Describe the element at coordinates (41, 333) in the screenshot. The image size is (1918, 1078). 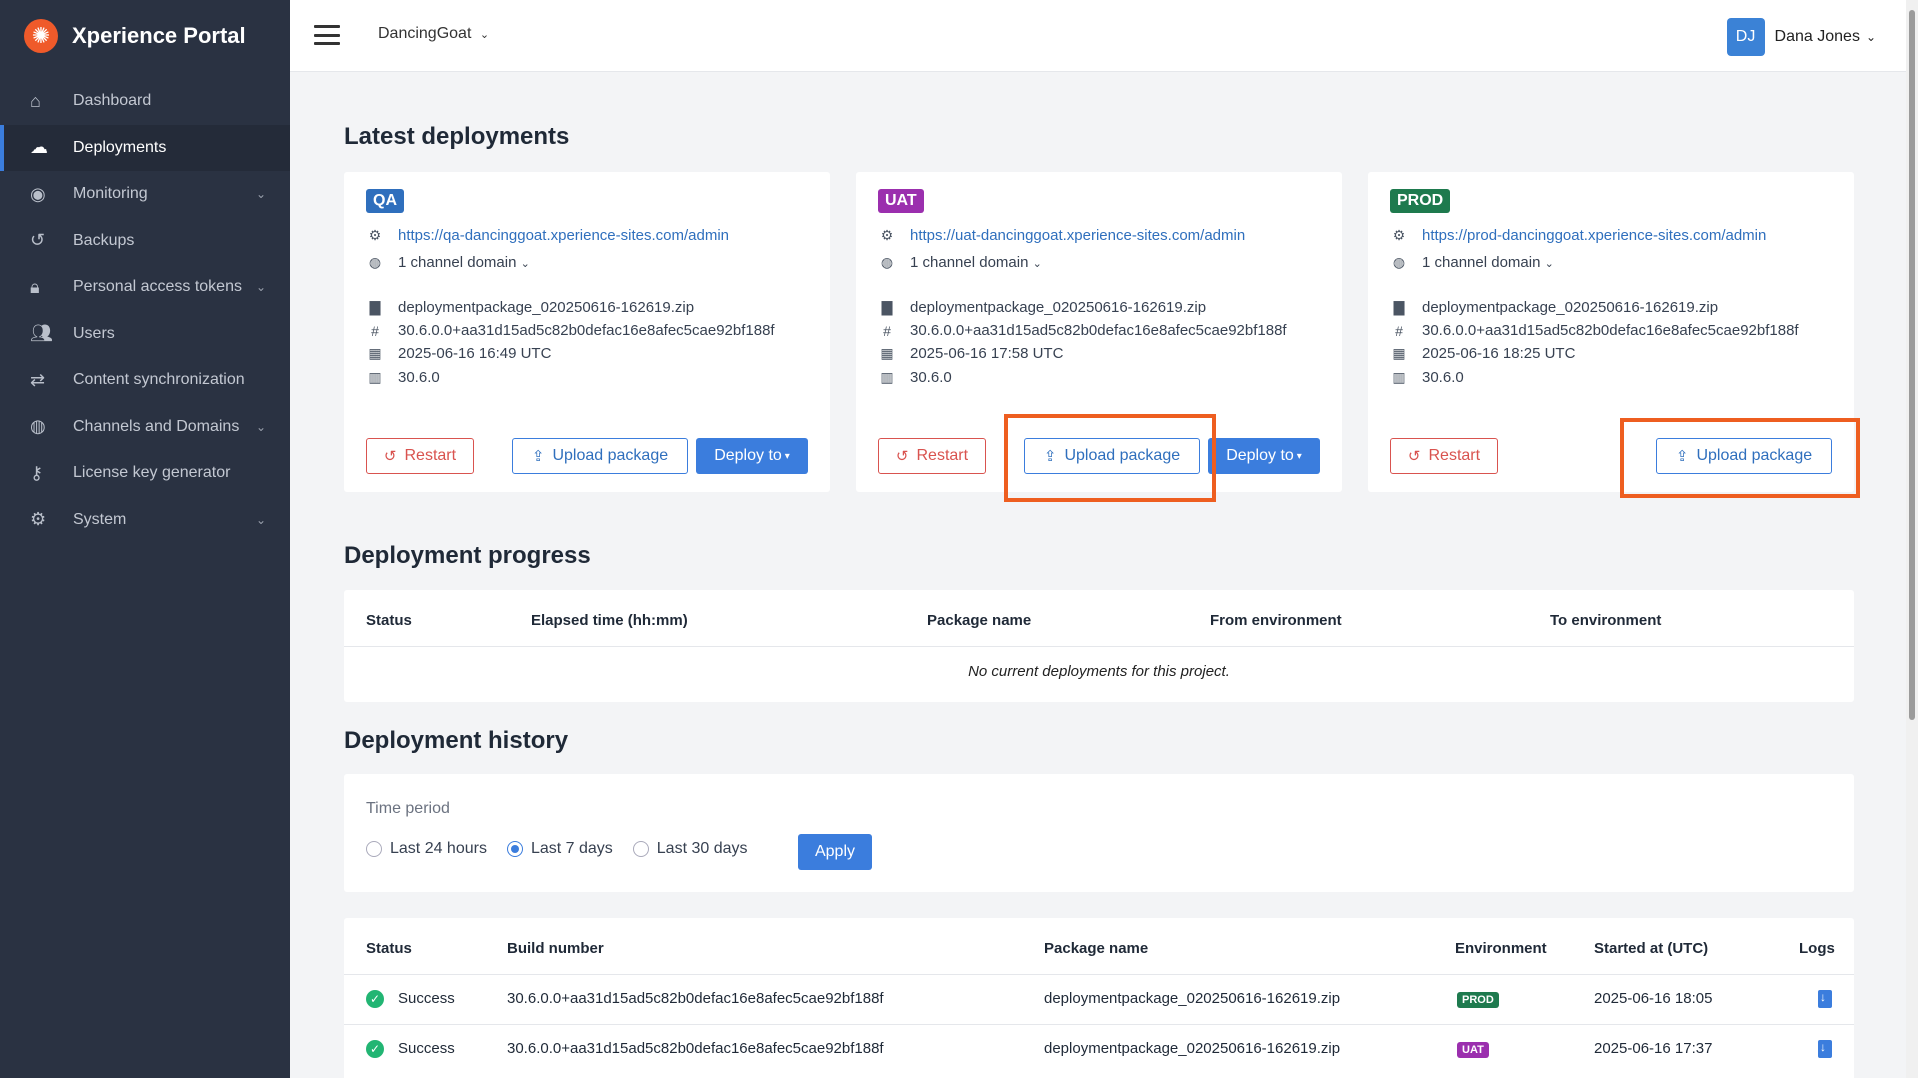
I see `users-icon: 👥︎` at that location.